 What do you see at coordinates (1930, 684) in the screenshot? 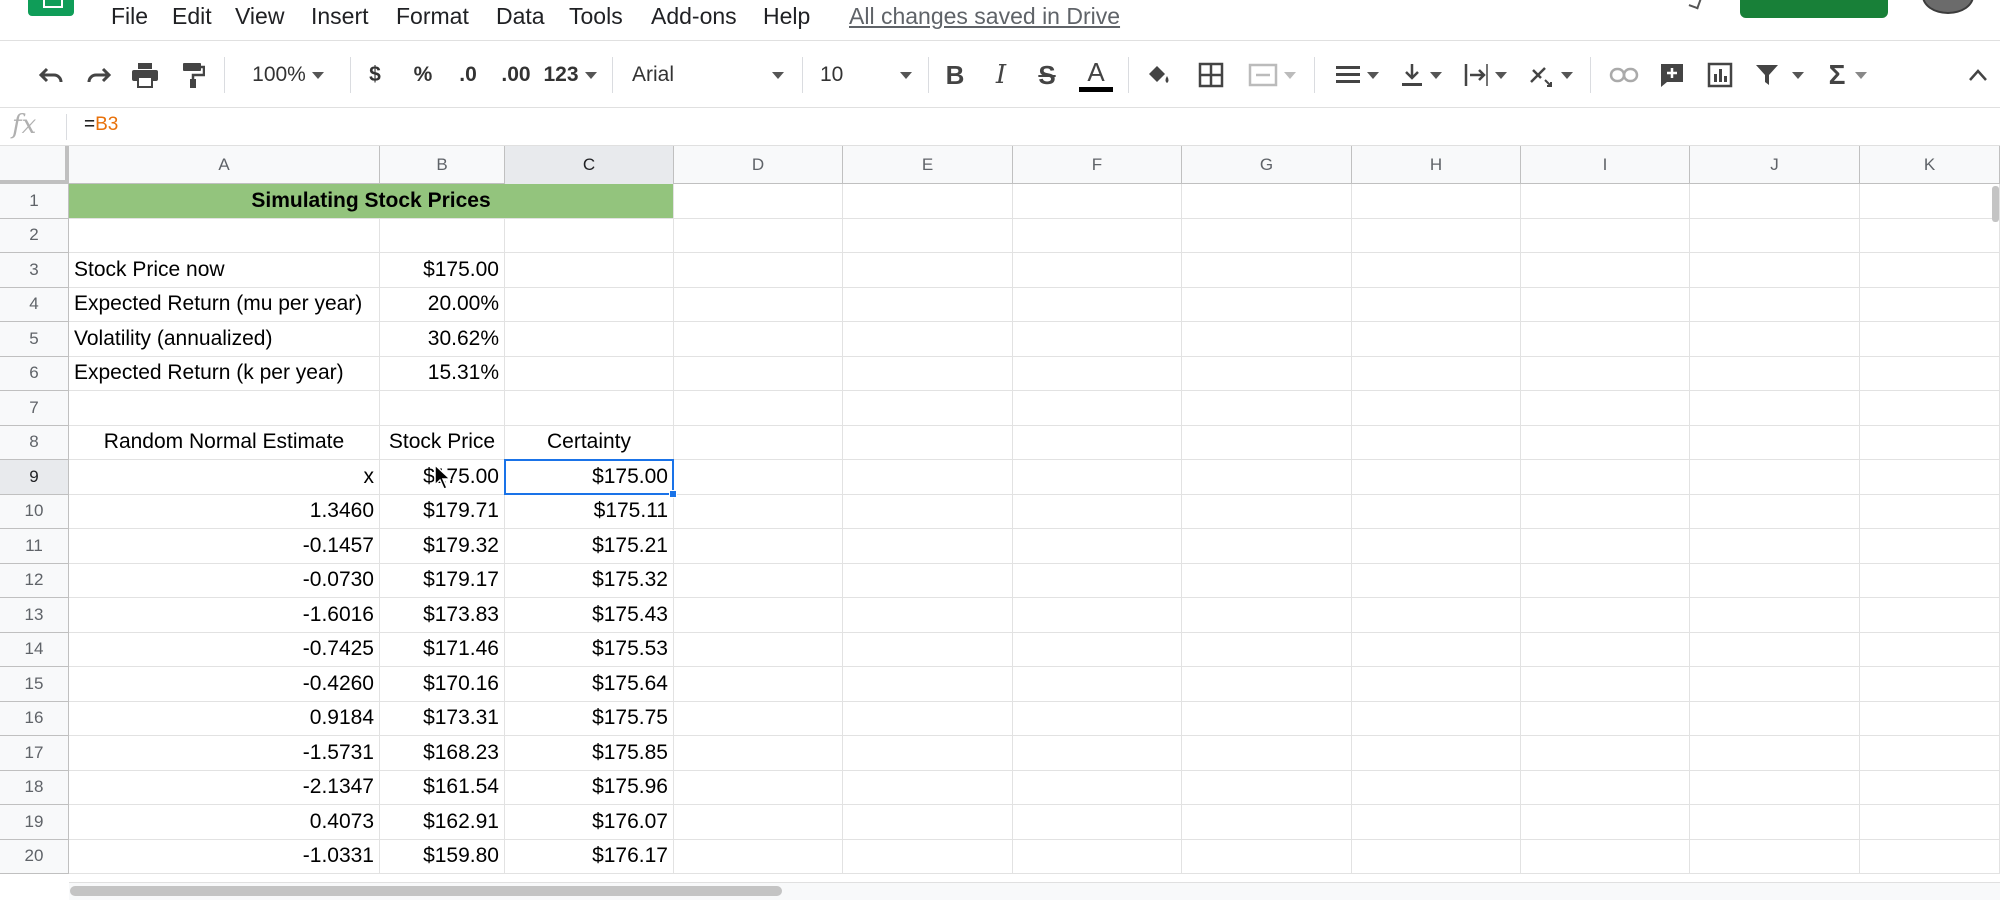
I see `cell-k15` at bounding box center [1930, 684].